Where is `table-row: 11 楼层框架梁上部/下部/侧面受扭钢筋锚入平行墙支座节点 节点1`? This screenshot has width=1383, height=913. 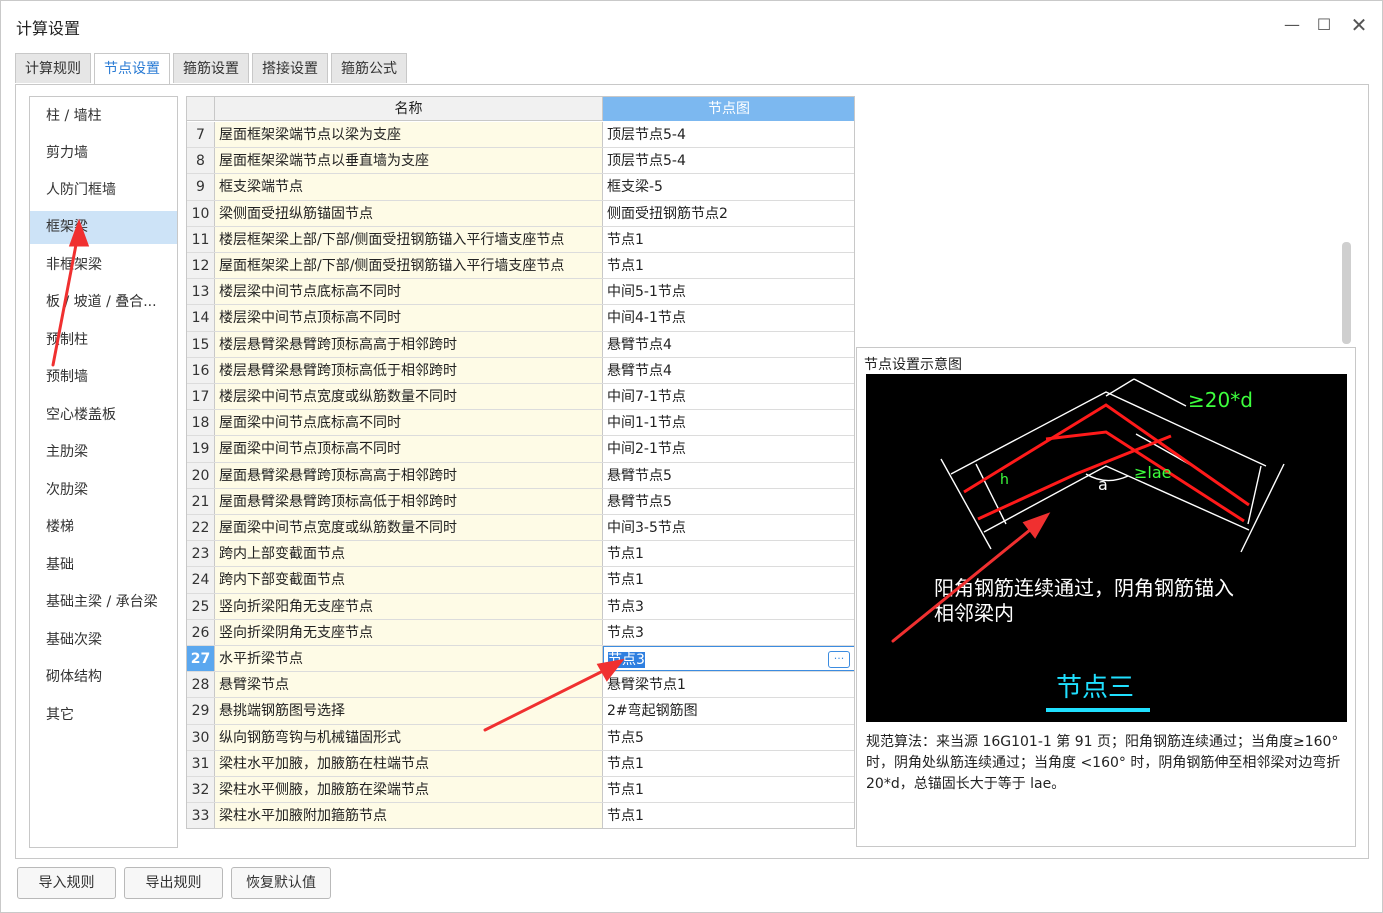 table-row: 11 楼层框架梁上部/下部/侧面受扭钢筋锚入平行墙支座节点 节点1 is located at coordinates (520, 239).